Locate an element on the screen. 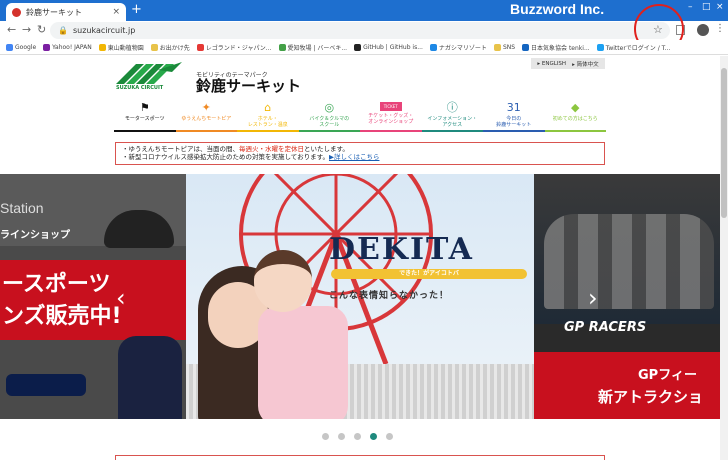 The width and height of the screenshot is (728, 460). gnav-icon: ✦ is located at coordinates (206, 107).